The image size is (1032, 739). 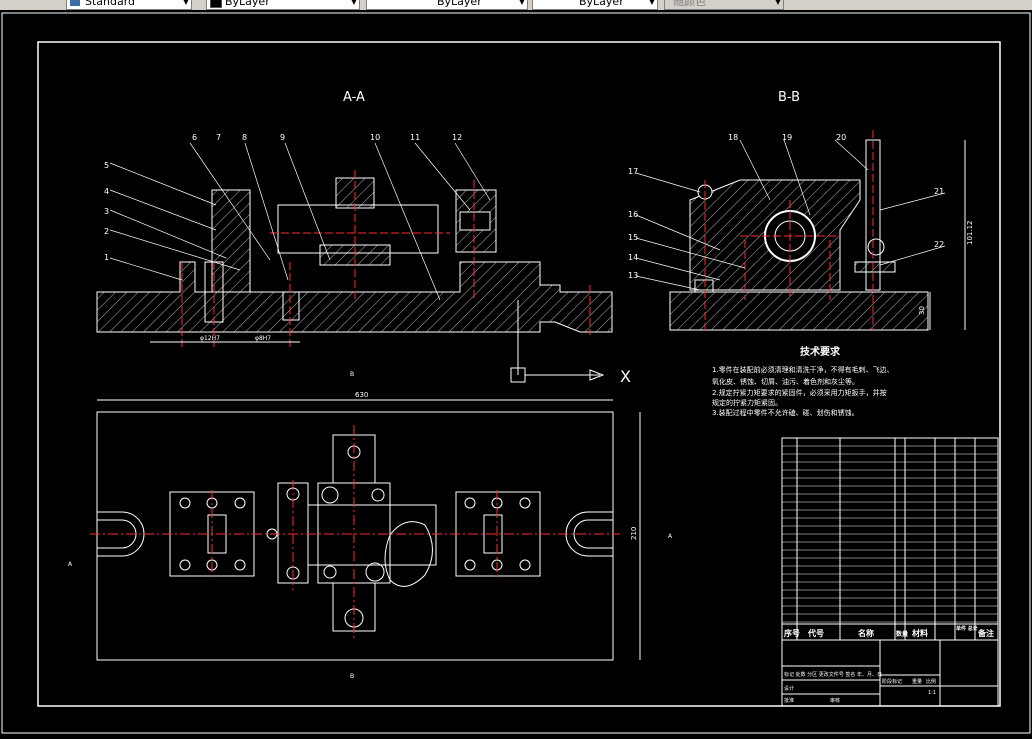 I want to click on bom-header-remark: 备注, so click(x=985, y=633).